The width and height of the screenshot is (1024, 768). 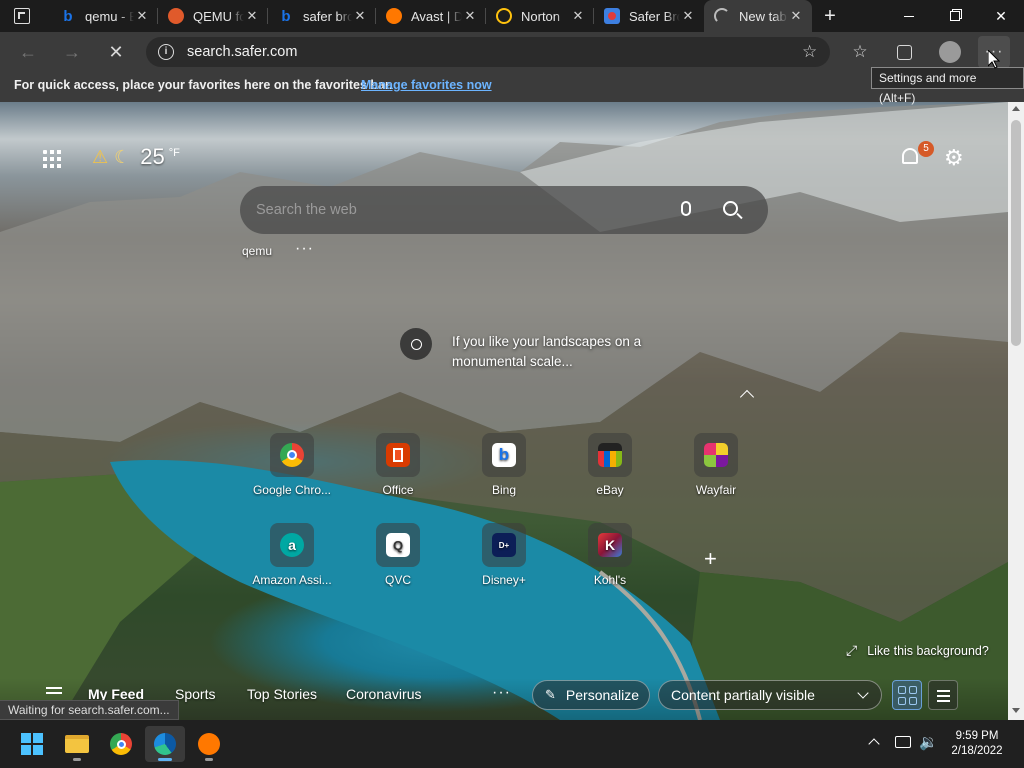 I want to click on minimize-icon, so click(x=909, y=16).